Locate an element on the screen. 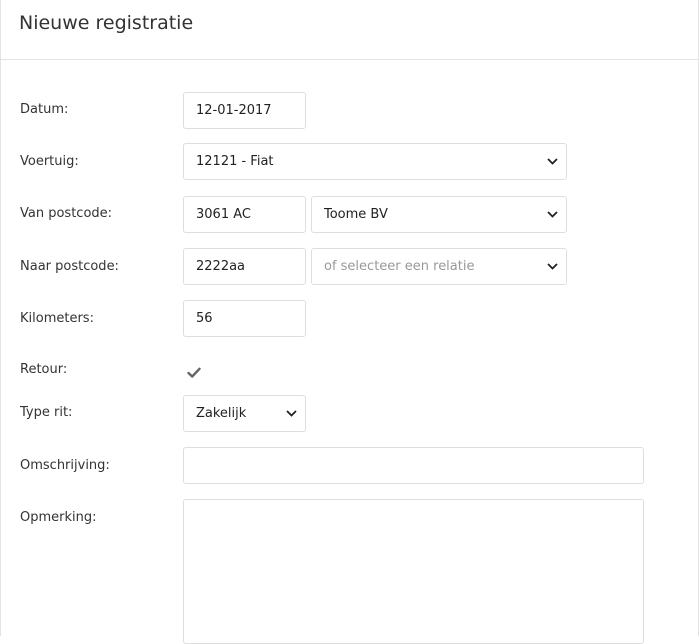 The height and width of the screenshot is (644, 700). naar-postcode-value: 2222aa is located at coordinates (221, 266).